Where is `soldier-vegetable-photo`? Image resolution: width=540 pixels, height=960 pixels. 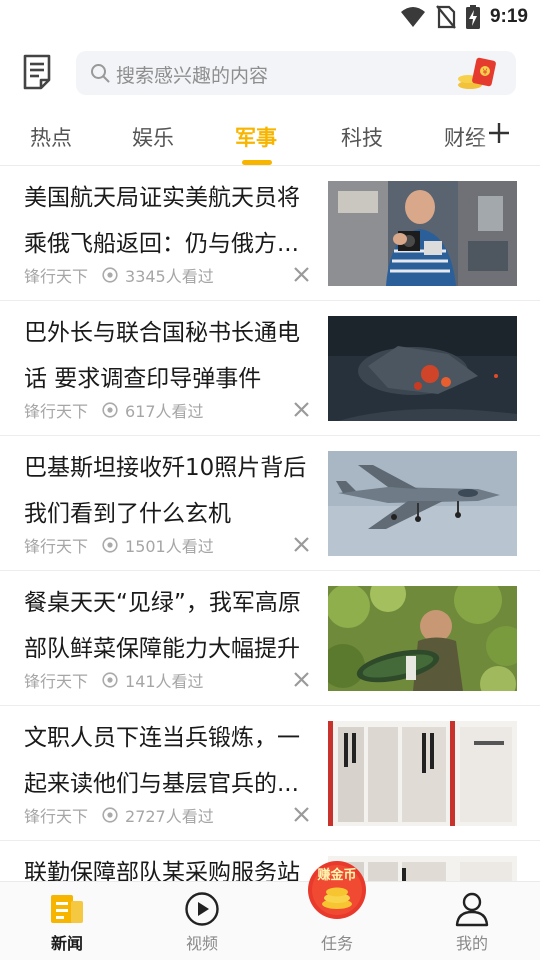 soldier-vegetable-photo is located at coordinates (422, 638).